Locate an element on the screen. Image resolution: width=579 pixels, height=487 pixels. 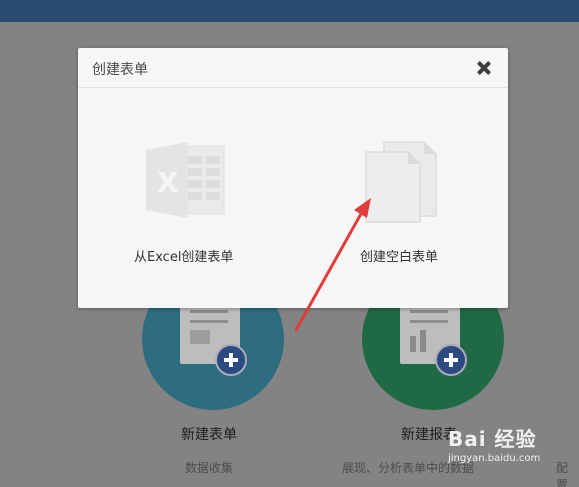
create-blank-form-label: 创建空白表单 is located at coordinates (399, 255).